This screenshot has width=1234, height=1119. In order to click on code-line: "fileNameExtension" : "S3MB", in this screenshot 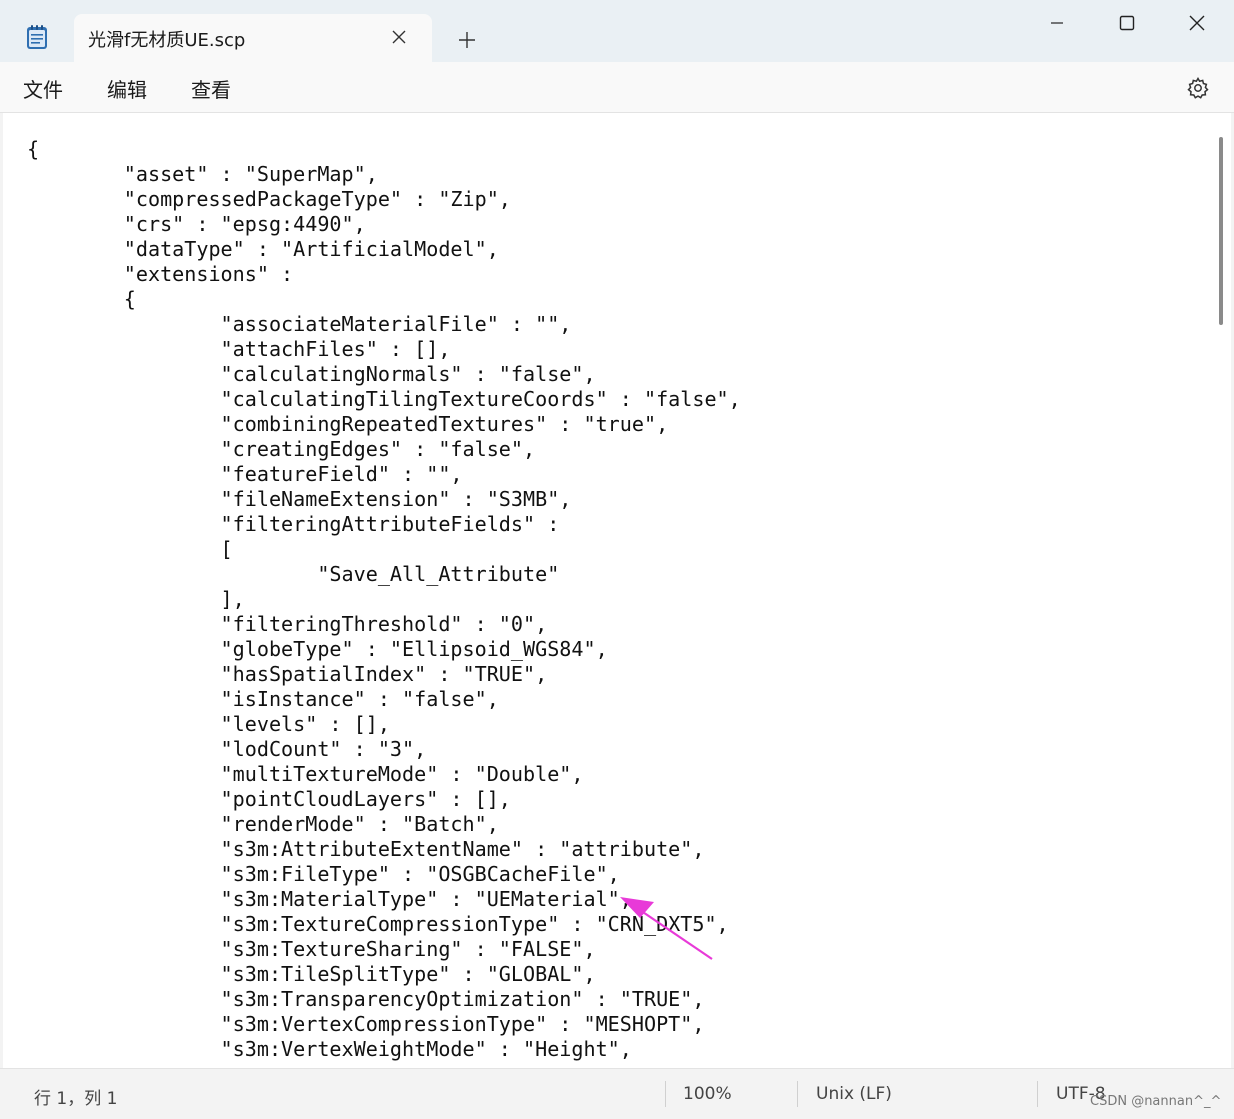, I will do `click(396, 499)`.